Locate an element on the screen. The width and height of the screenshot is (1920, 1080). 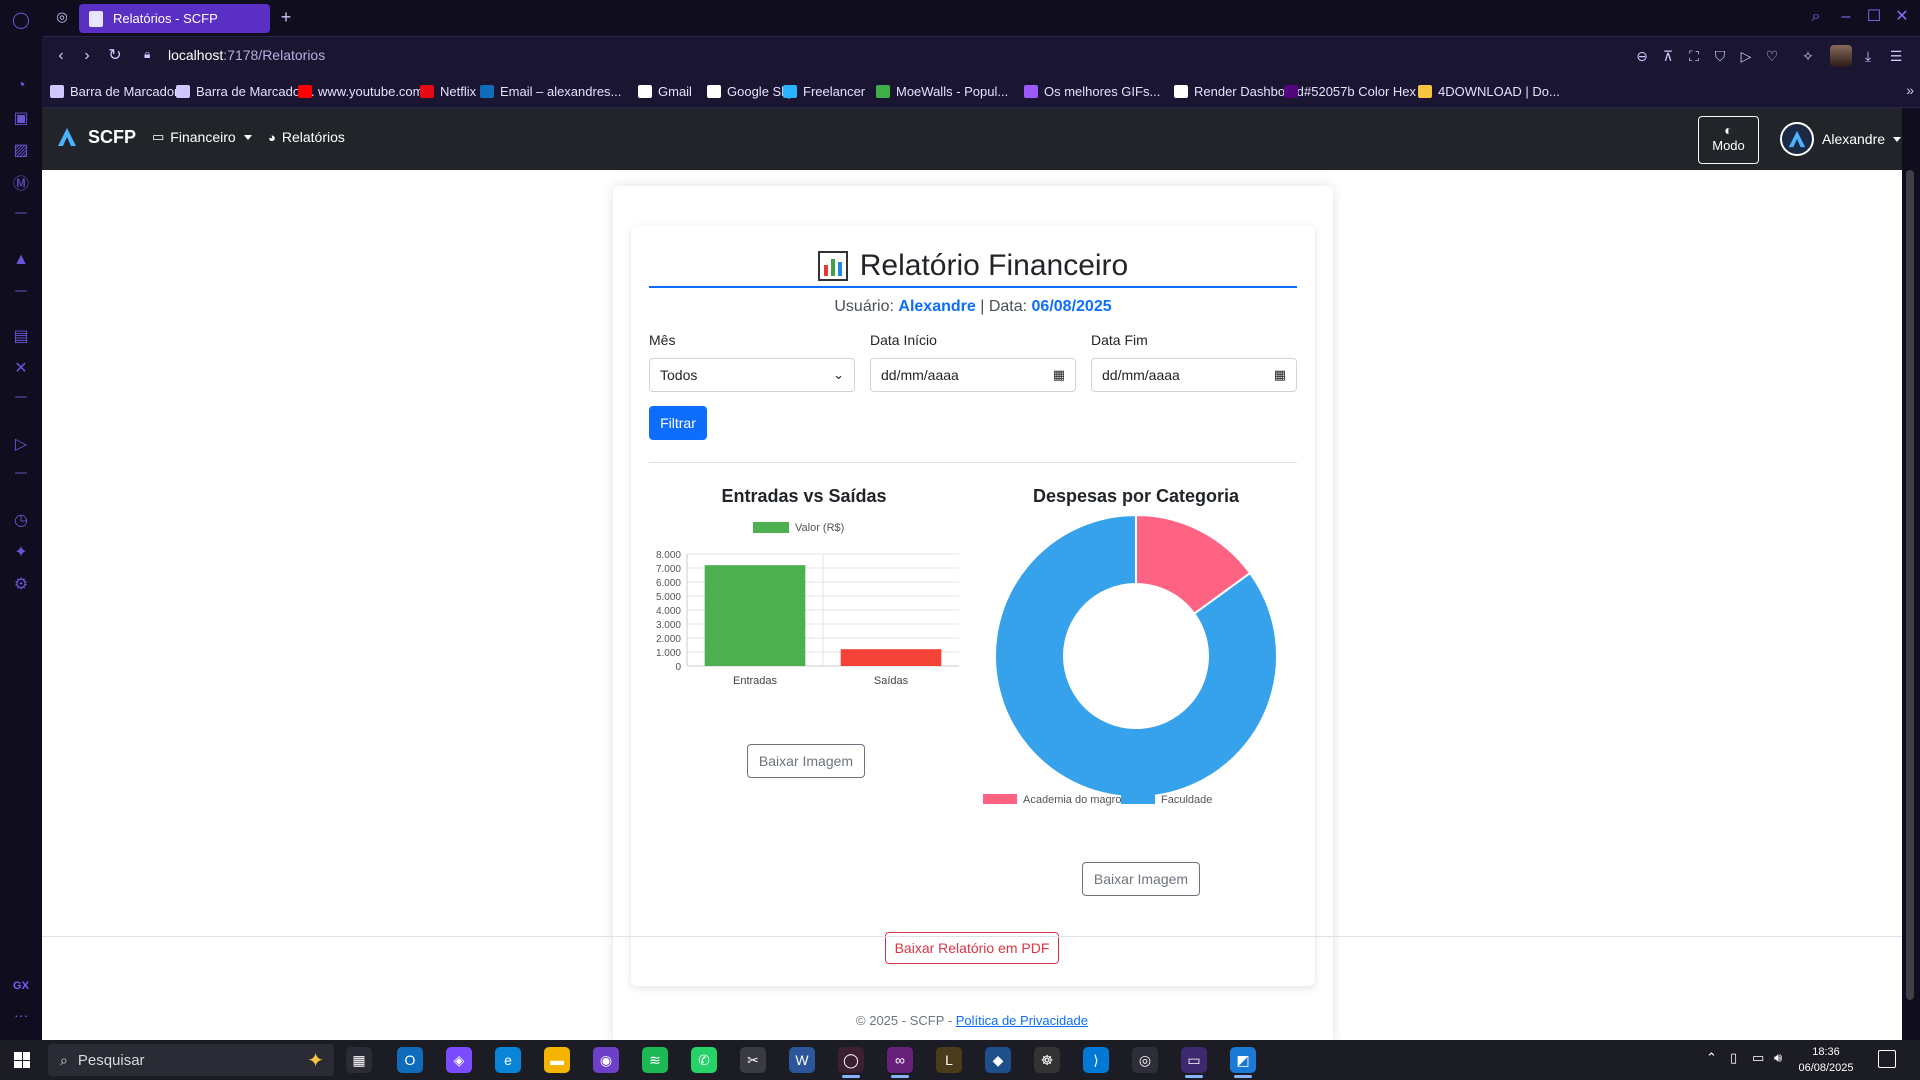
minimize-icon: – is located at coordinates (1846, 18).